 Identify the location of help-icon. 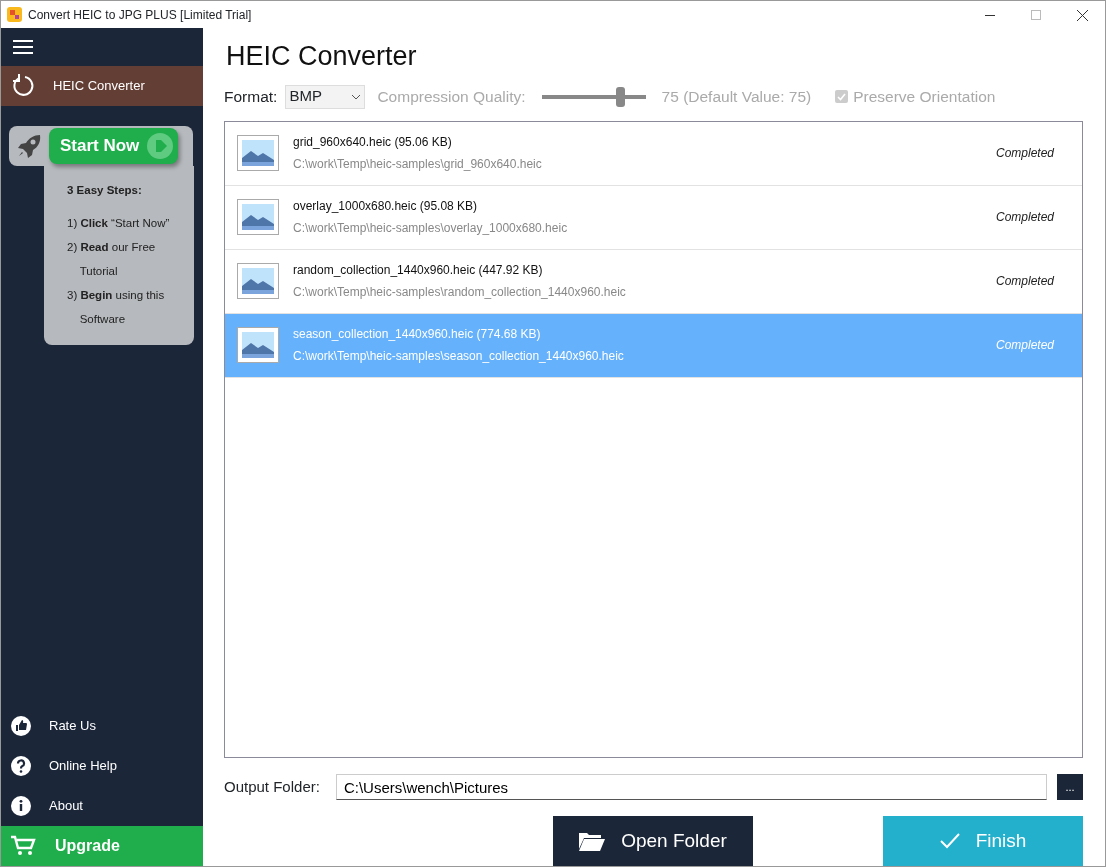
(21, 766).